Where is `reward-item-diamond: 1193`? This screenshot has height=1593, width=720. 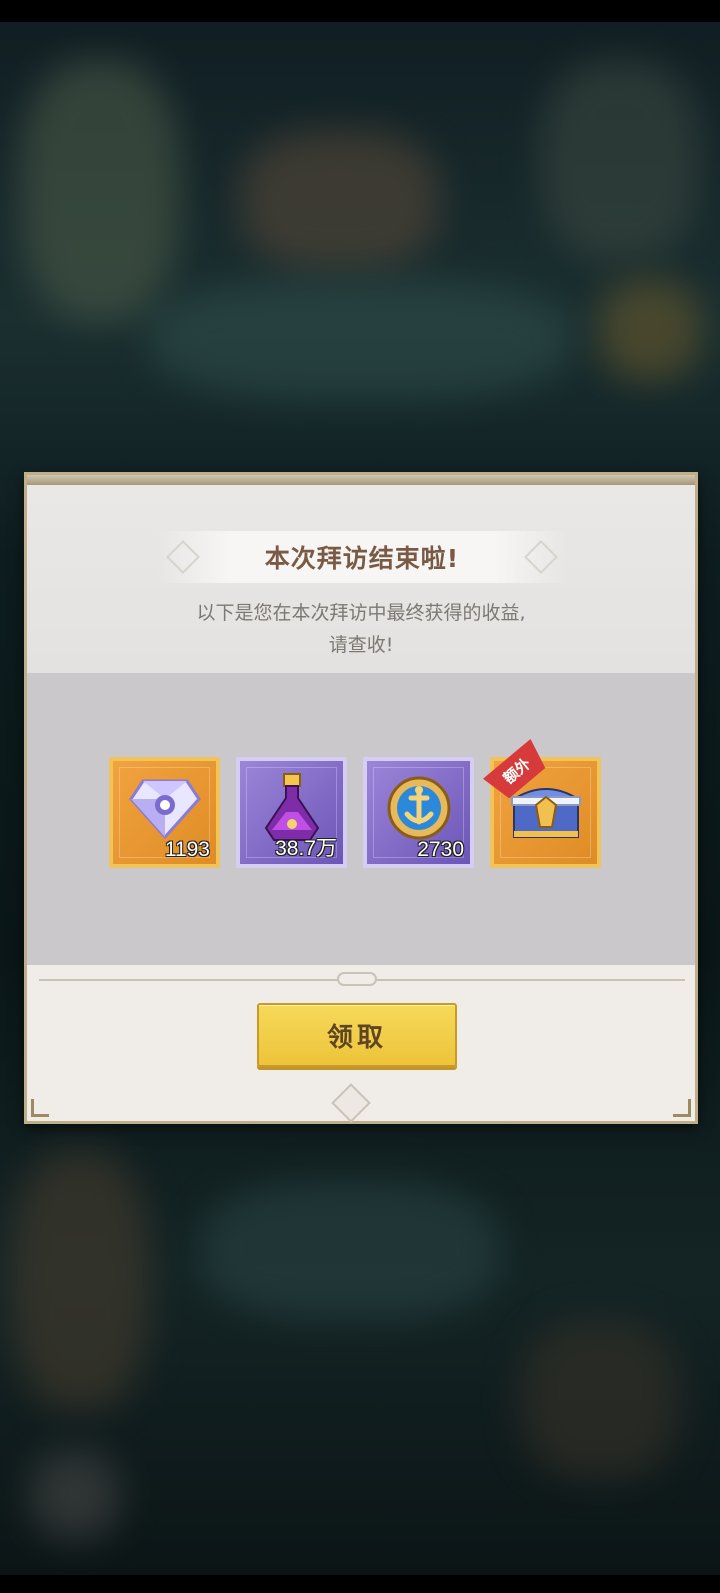 reward-item-diamond: 1193 is located at coordinates (164, 812).